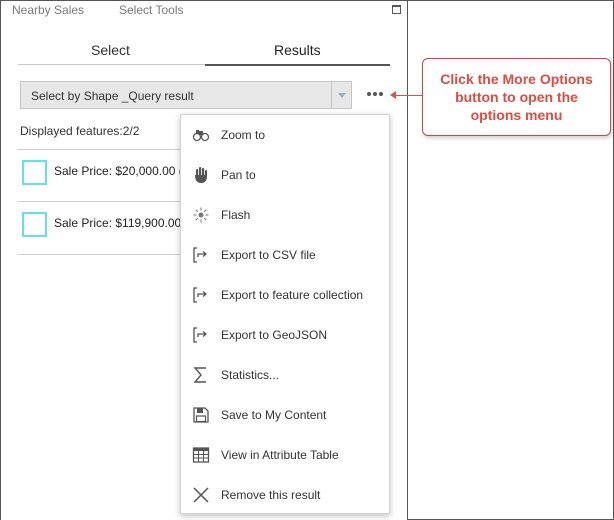 The width and height of the screenshot is (614, 520). I want to click on menu-item-label: Pan to, so click(238, 175).